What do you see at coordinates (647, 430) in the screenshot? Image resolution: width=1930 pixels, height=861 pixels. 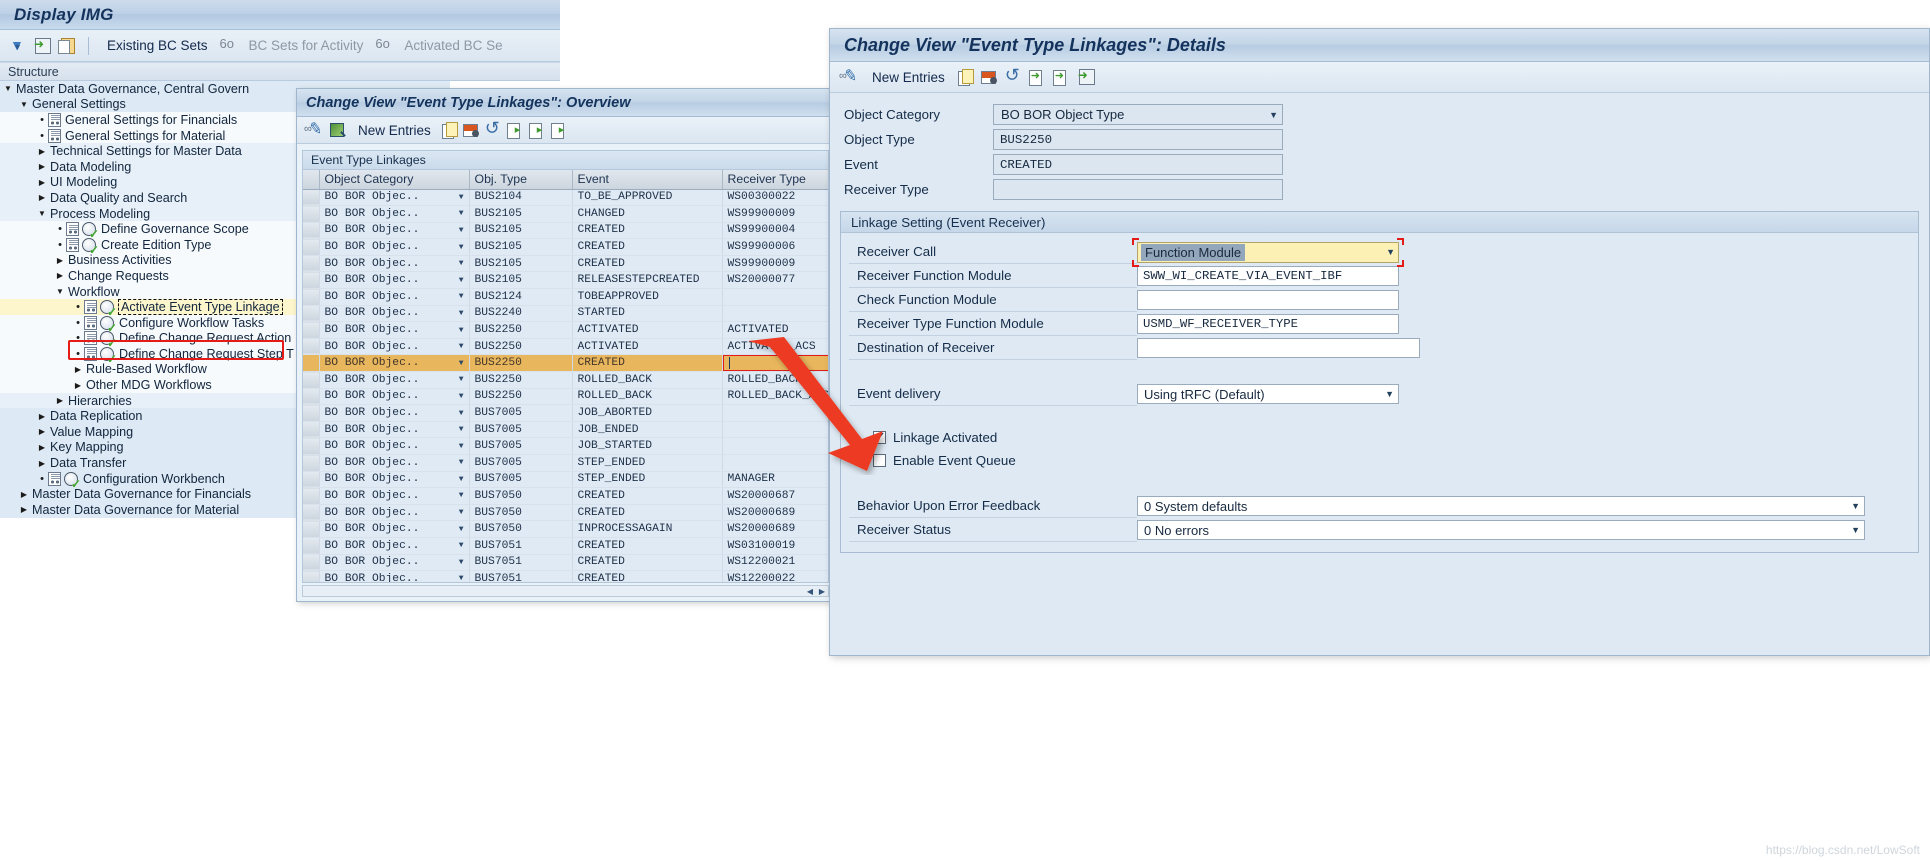 I see `cell-event: JOB_ENDED` at bounding box center [647, 430].